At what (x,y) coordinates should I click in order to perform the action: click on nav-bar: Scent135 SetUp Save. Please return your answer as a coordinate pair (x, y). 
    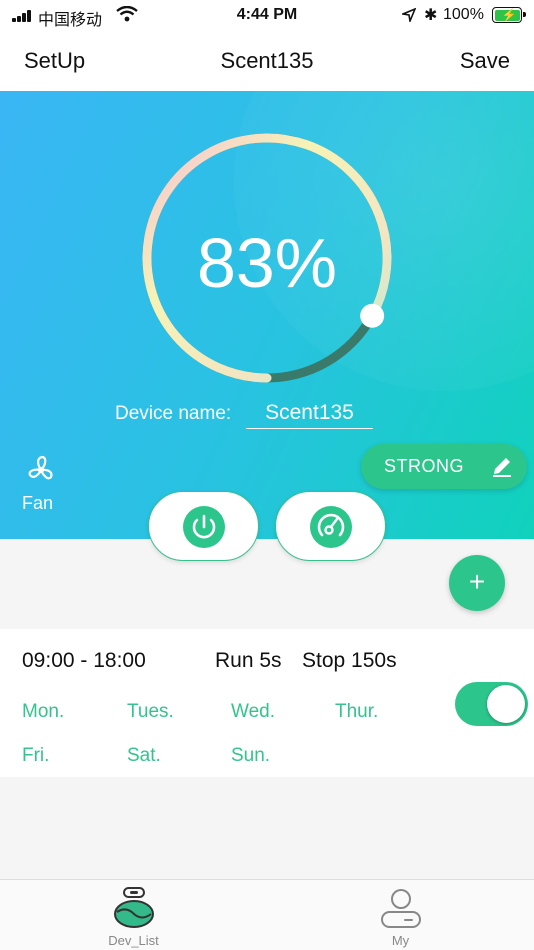
    Looking at the image, I should click on (267, 60).